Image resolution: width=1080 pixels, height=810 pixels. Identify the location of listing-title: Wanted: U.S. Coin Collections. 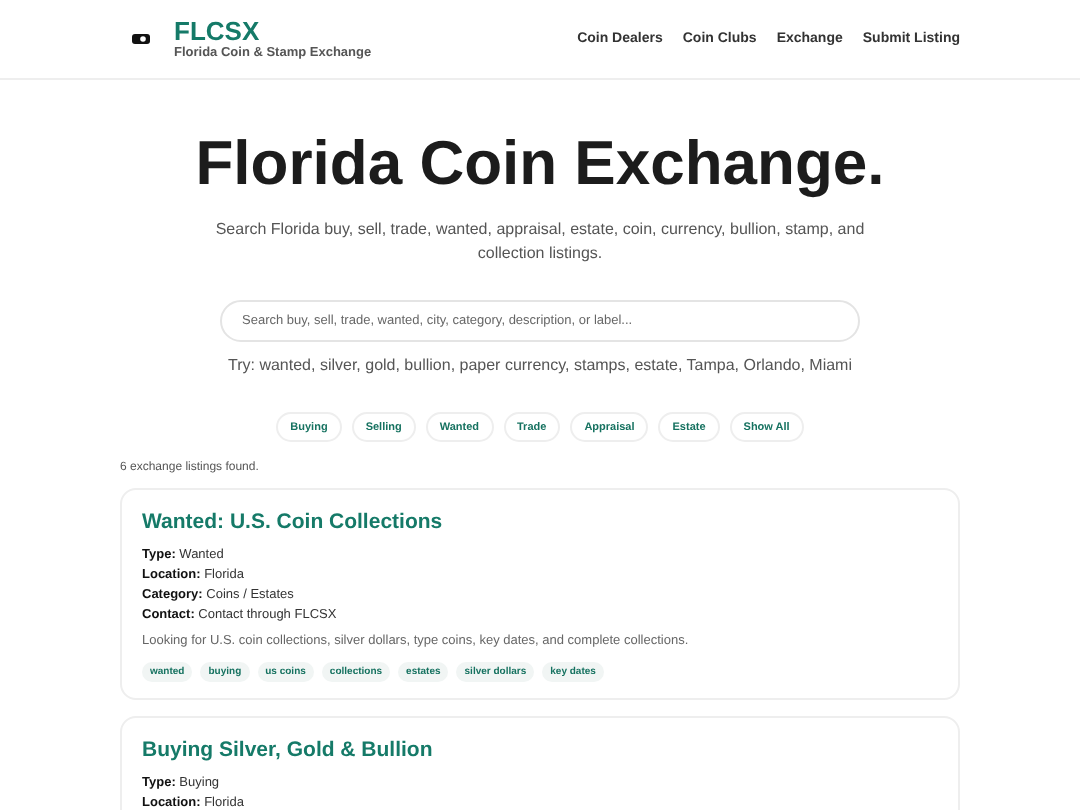
(540, 522).